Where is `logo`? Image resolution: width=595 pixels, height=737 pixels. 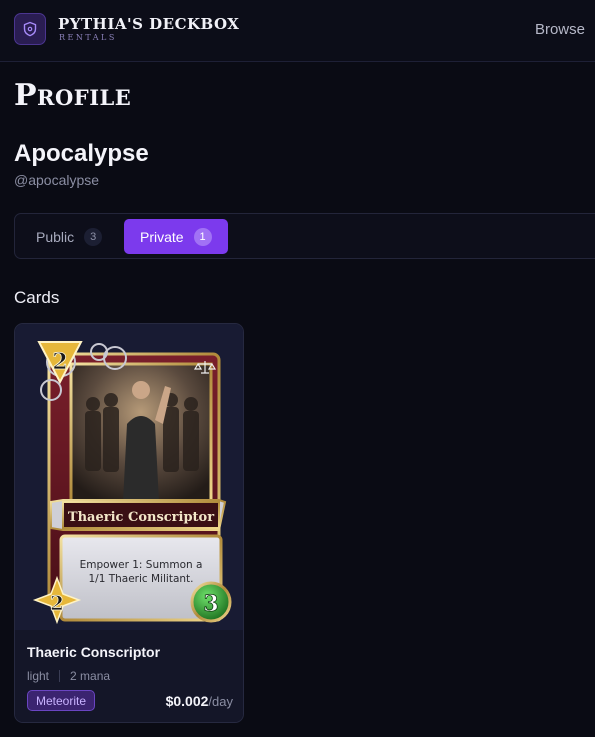 logo is located at coordinates (30, 29).